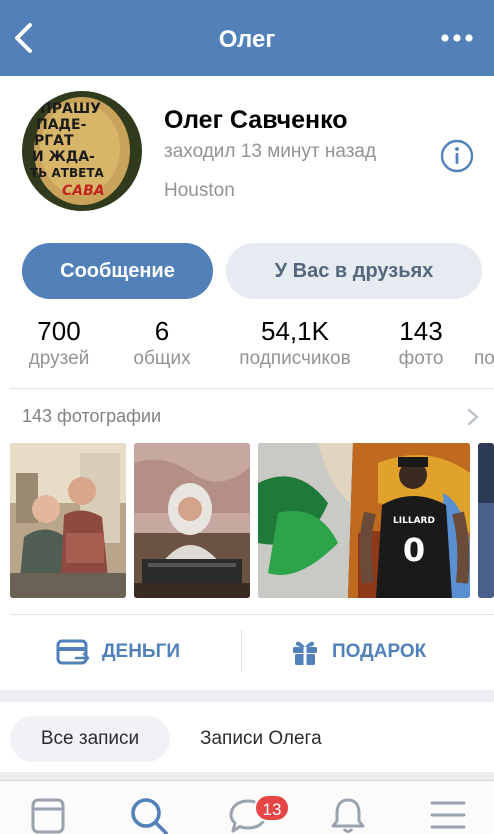  What do you see at coordinates (54, 141) in the screenshot?
I see `avatar-line-3: РГАТ` at bounding box center [54, 141].